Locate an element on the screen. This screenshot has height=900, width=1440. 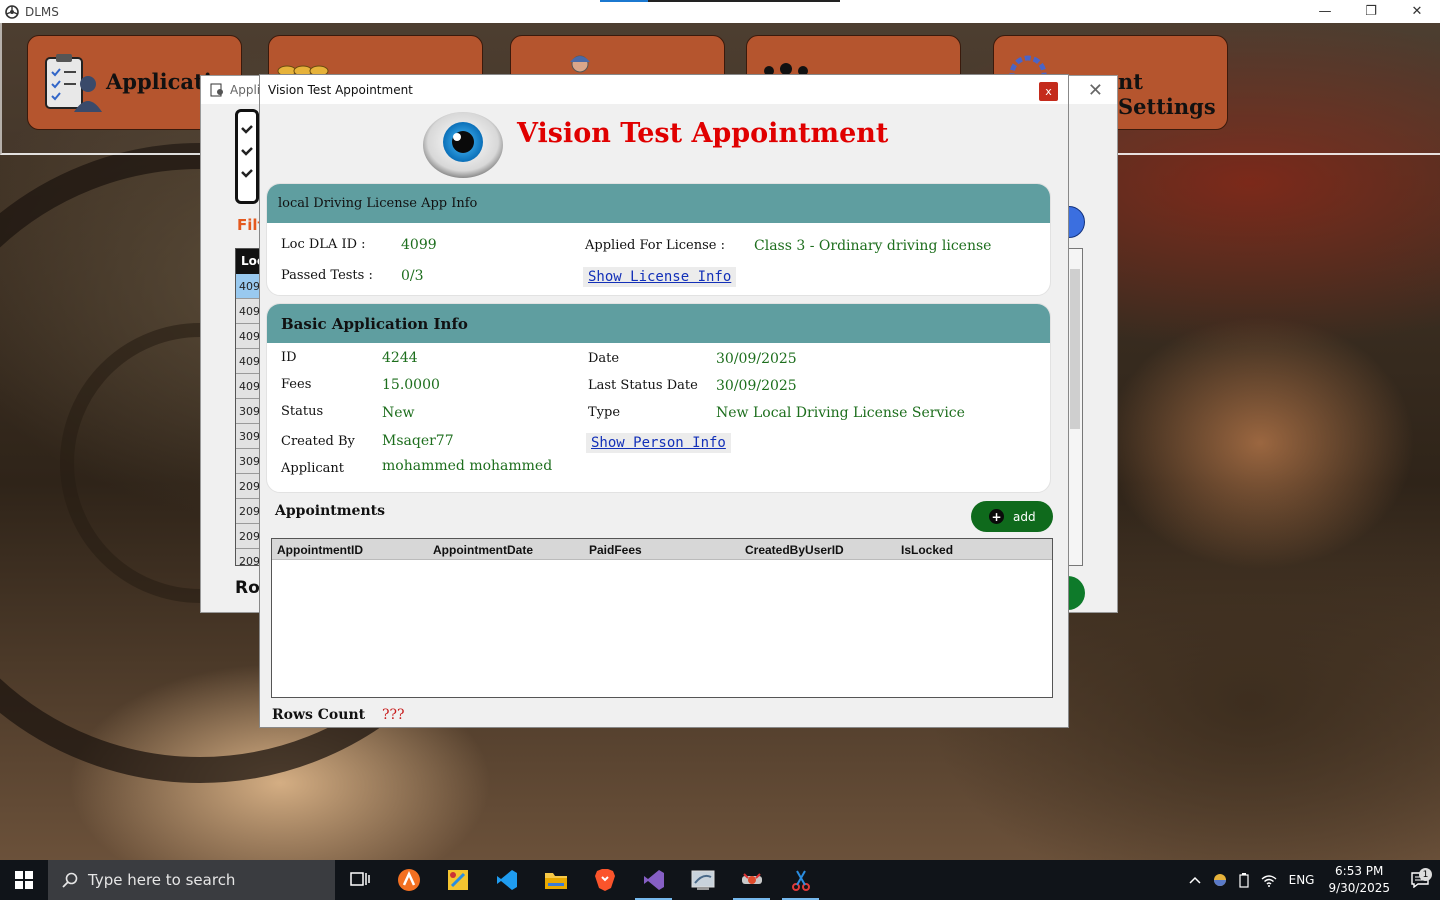
folder-icon is located at coordinates (555, 881).